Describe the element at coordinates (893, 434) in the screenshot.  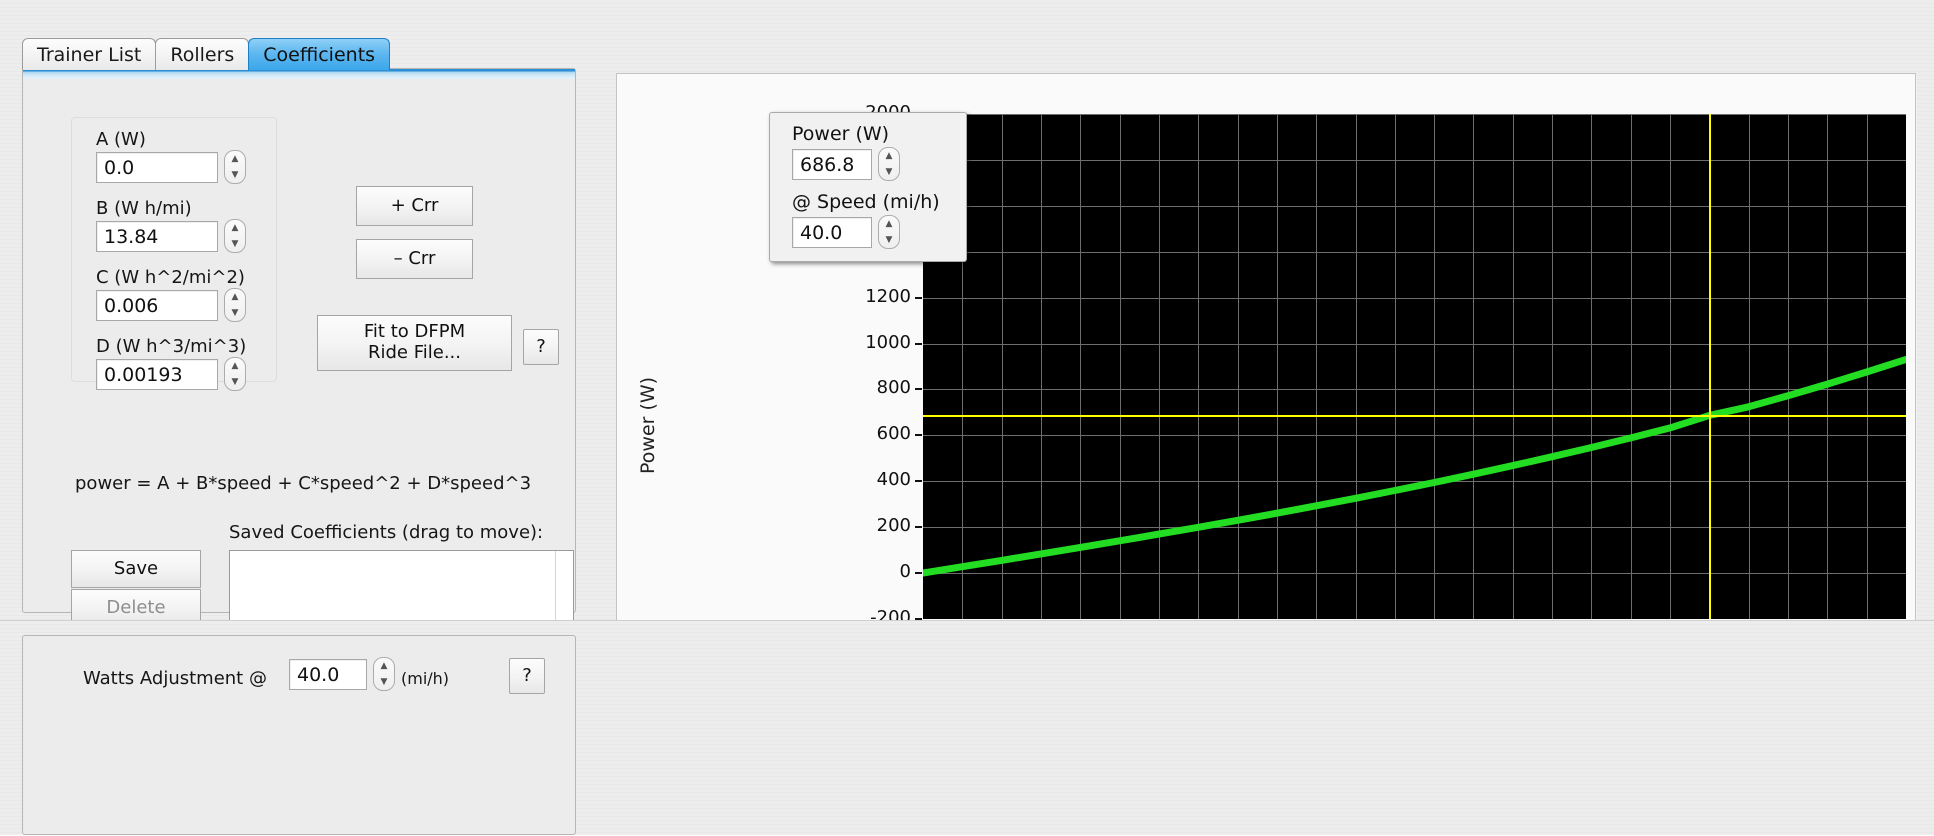
I see `y-axis-tick-label: 600` at that location.